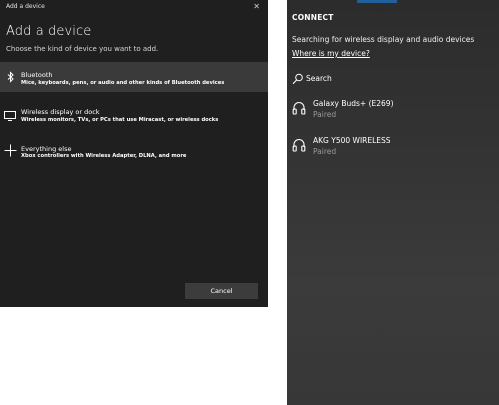 This screenshot has width=499, height=405. I want to click on device-item: Galaxy Buds+ (E269) Paired, so click(392, 111).